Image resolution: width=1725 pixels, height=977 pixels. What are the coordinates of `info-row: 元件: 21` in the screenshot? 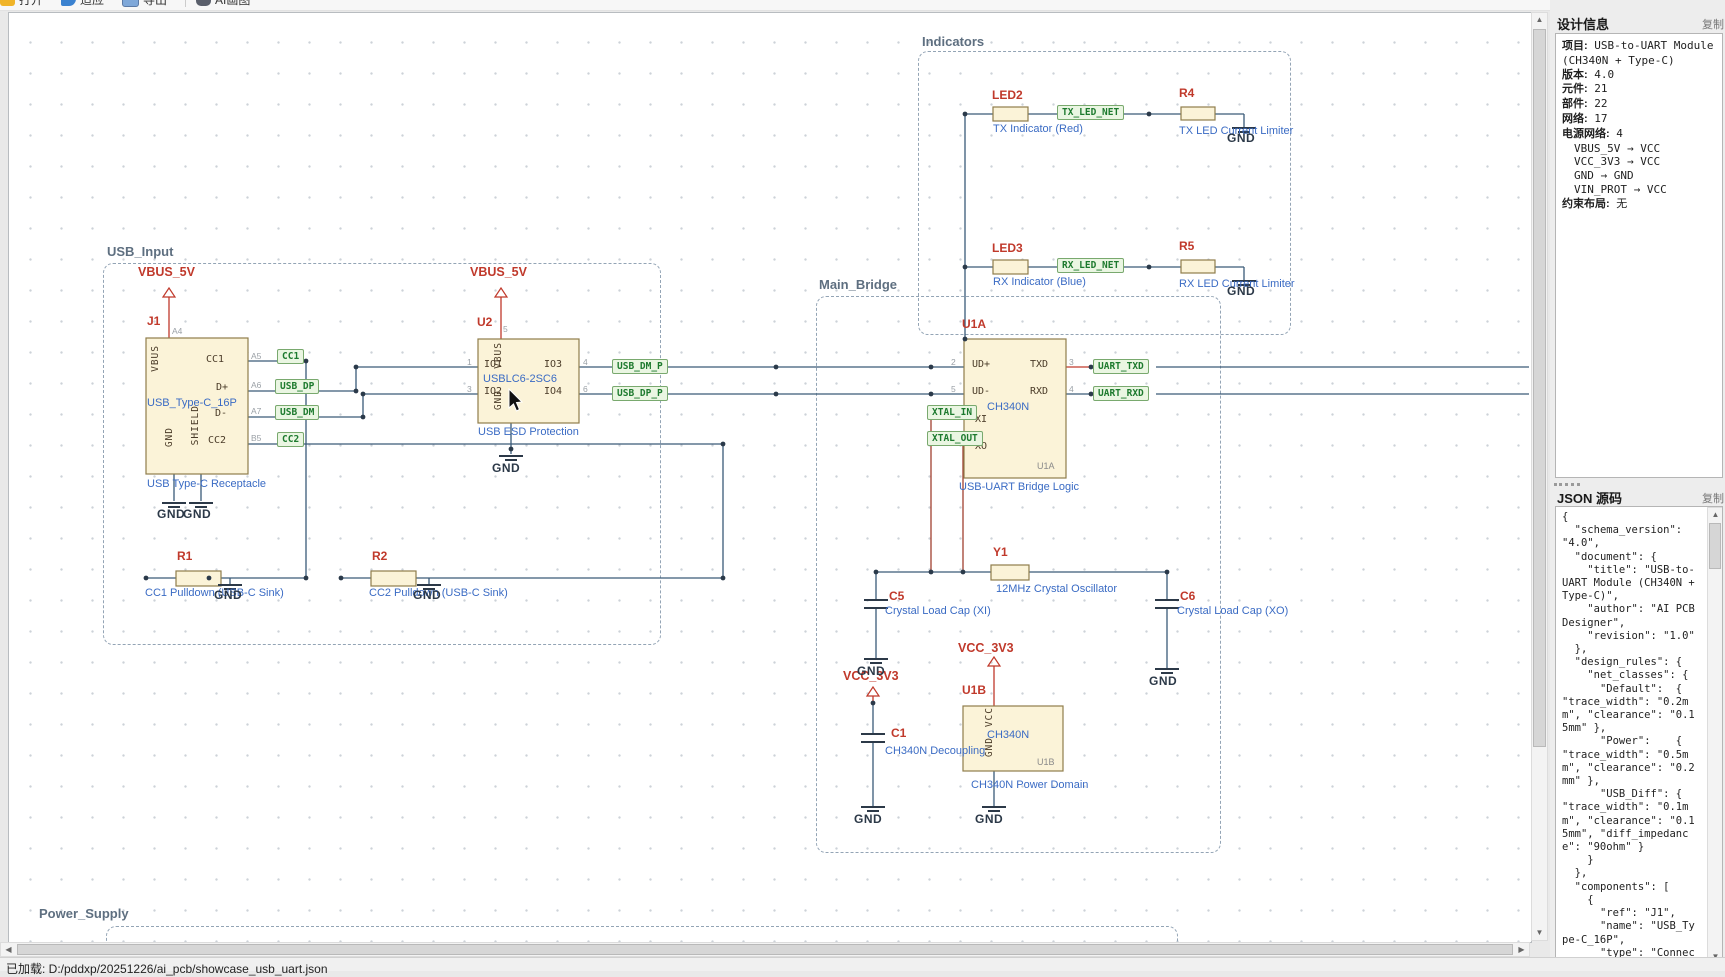 It's located at (1585, 89).